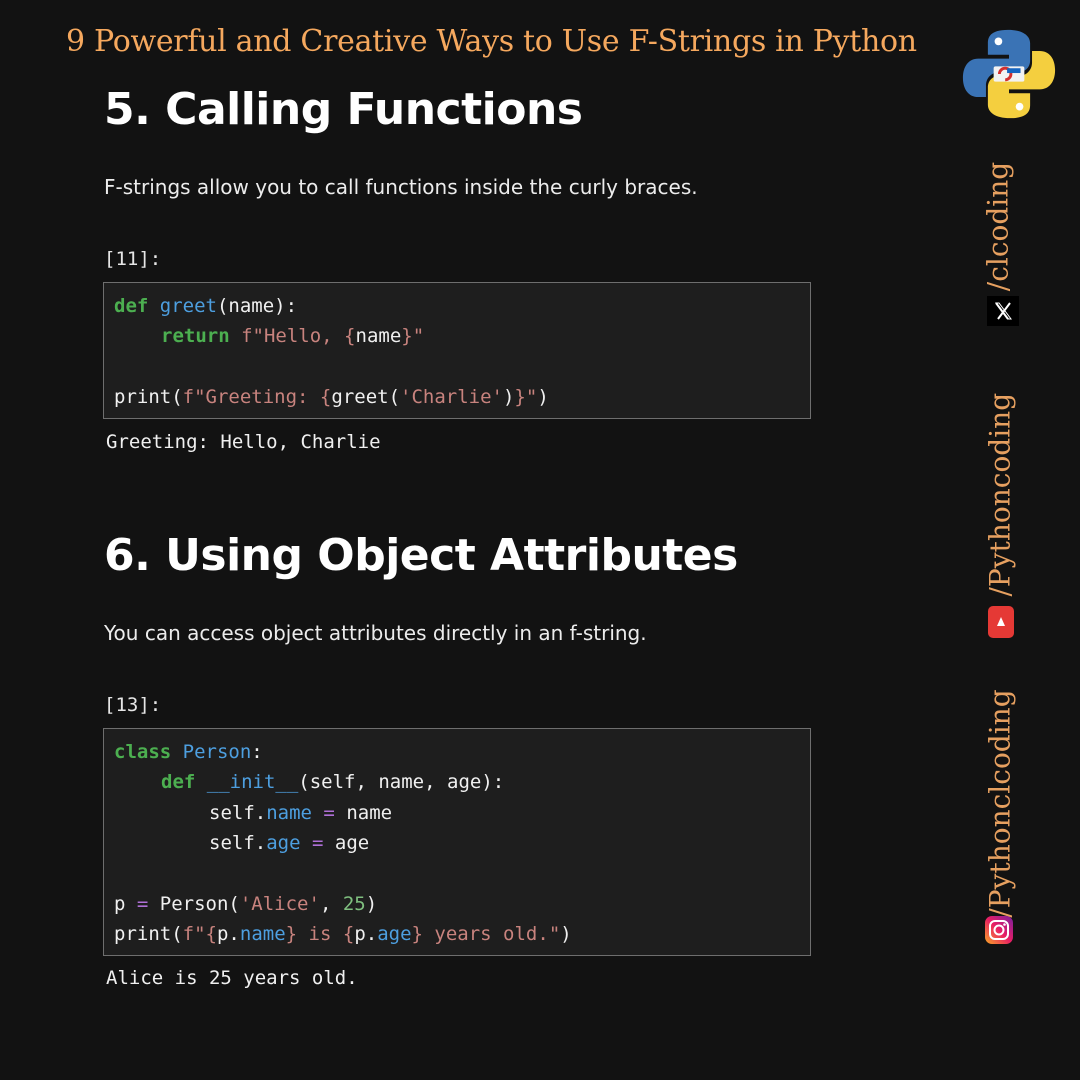 This screenshot has height=1080, width=1080. Describe the element at coordinates (293, 336) in the screenshot. I see `code-line: return f"Hello, {name}"` at that location.